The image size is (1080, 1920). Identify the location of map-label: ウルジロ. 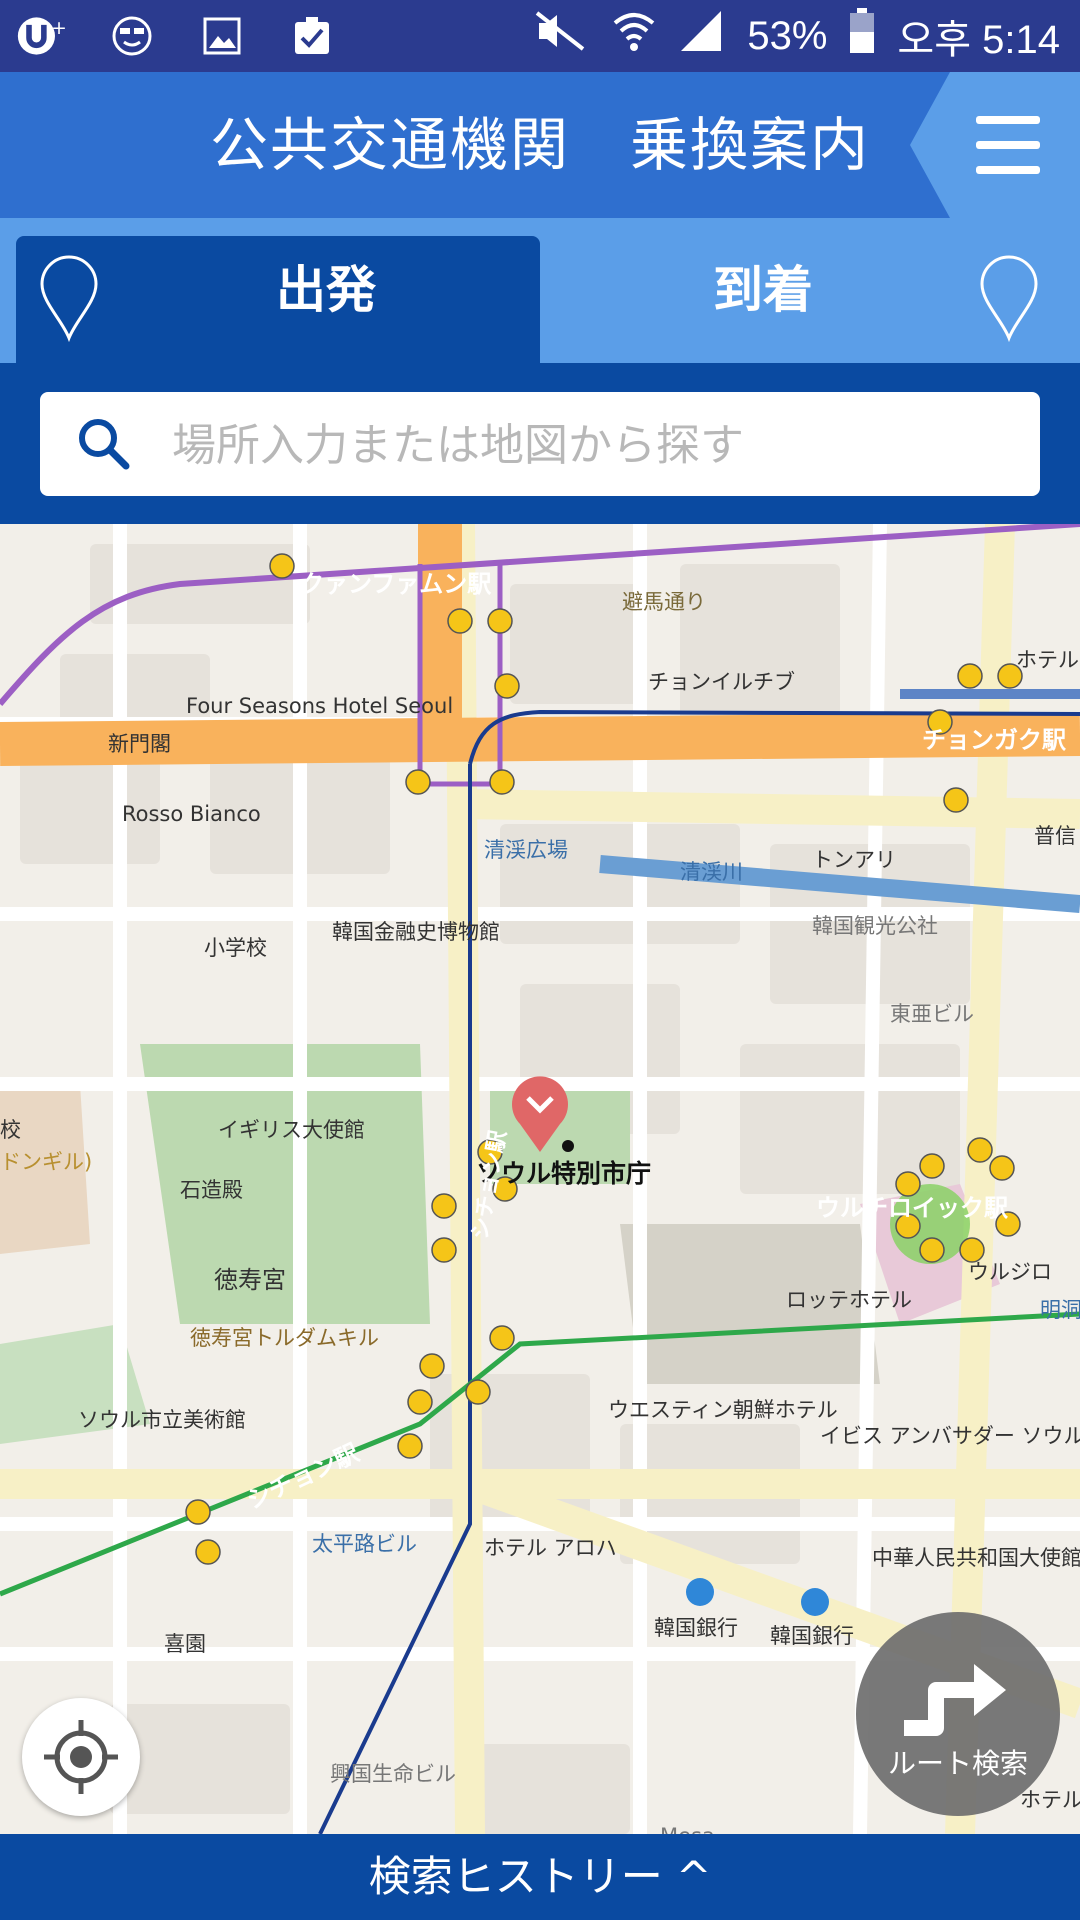
(1010, 1272).